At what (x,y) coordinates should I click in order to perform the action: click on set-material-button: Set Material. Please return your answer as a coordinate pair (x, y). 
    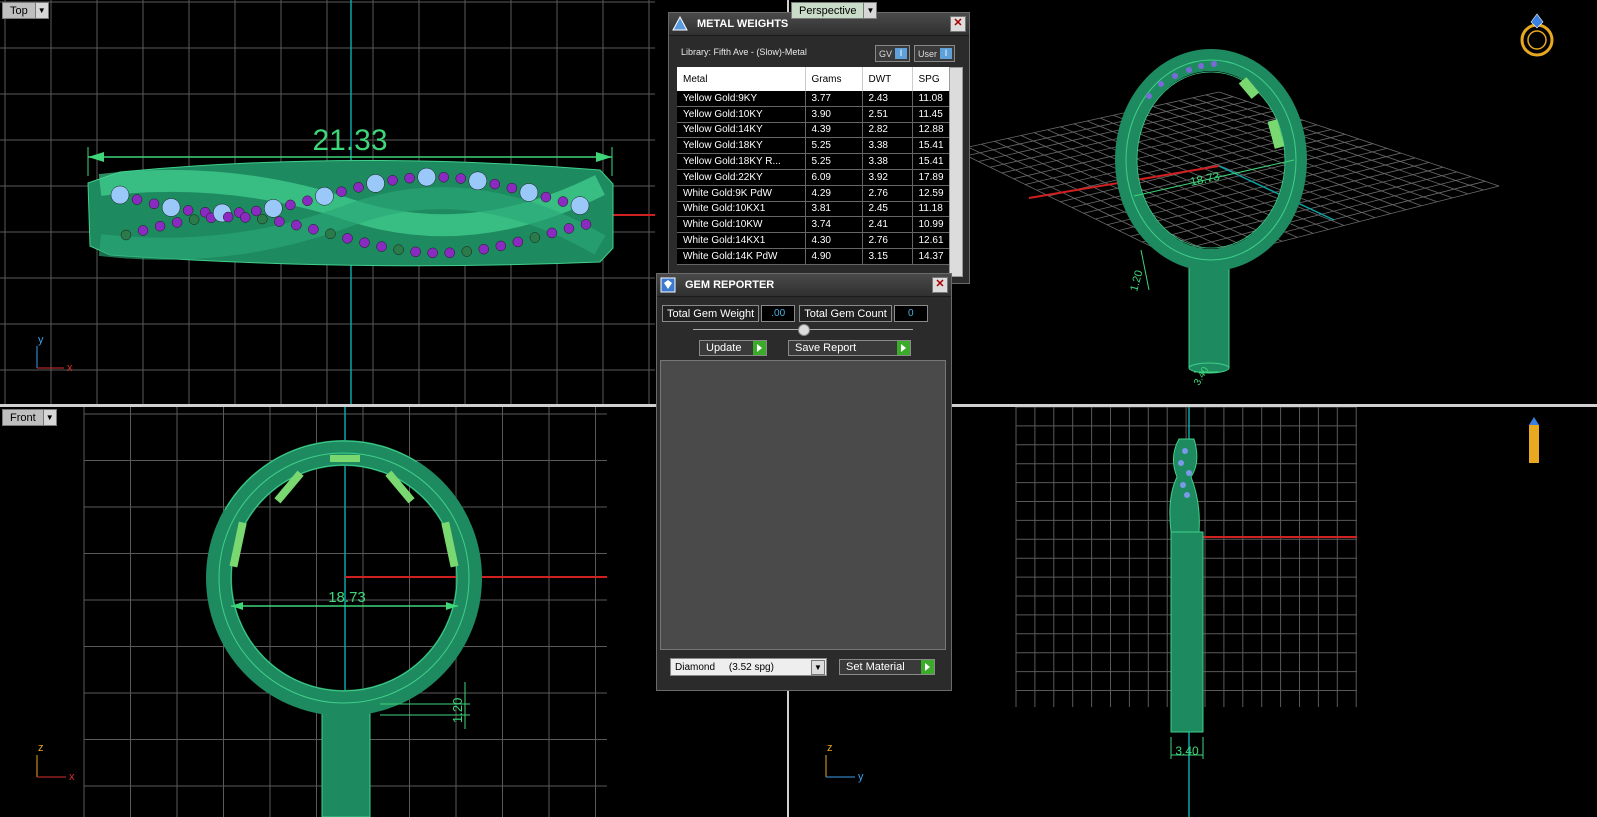
    Looking at the image, I should click on (887, 667).